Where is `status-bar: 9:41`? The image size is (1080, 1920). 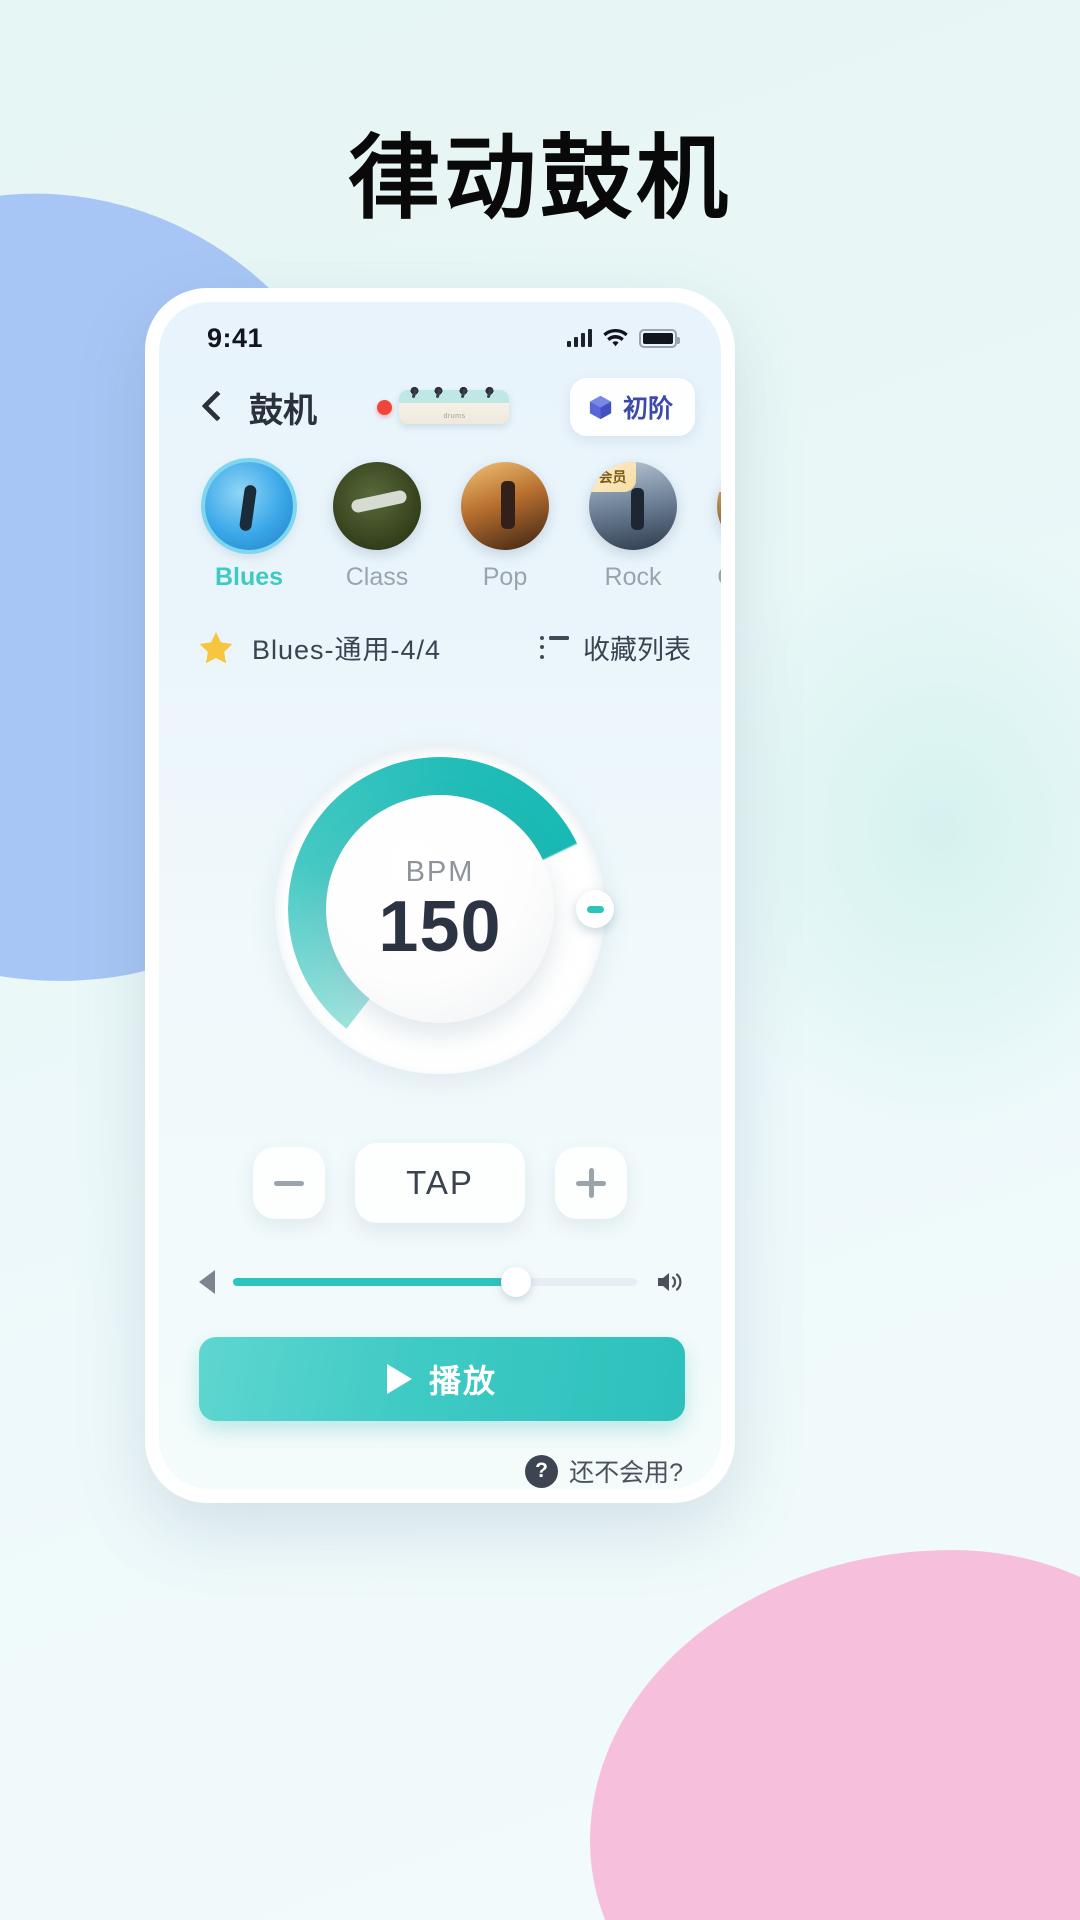
status-bar: 9:41 is located at coordinates (440, 333).